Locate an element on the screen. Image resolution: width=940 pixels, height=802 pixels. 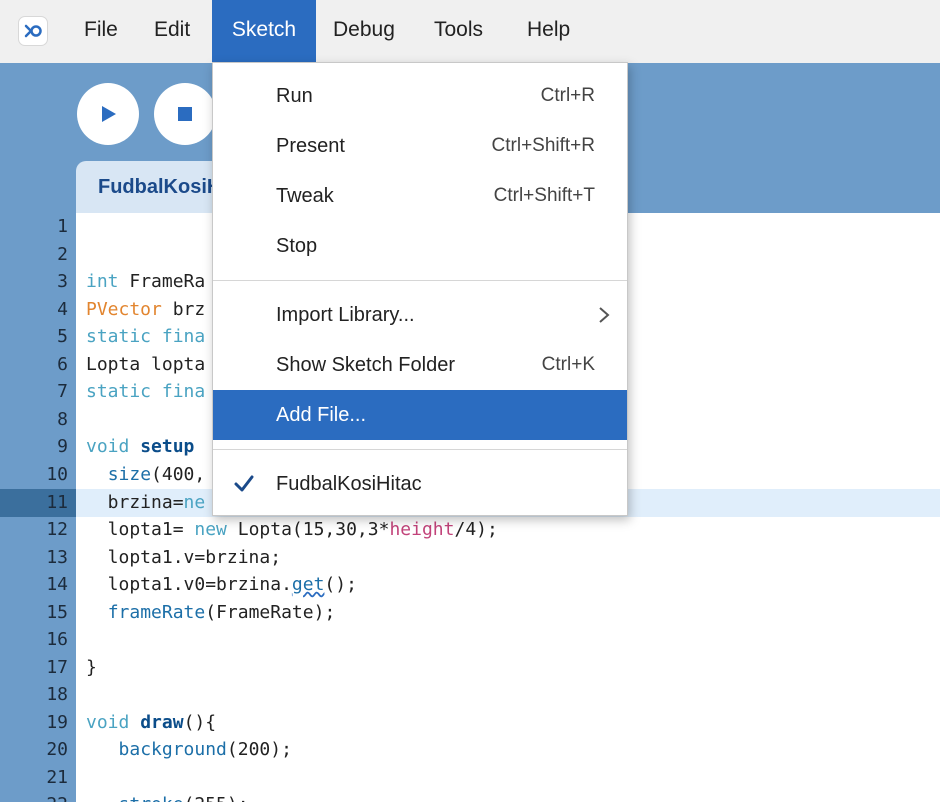
line-number: 19 is located at coordinates (57, 722).